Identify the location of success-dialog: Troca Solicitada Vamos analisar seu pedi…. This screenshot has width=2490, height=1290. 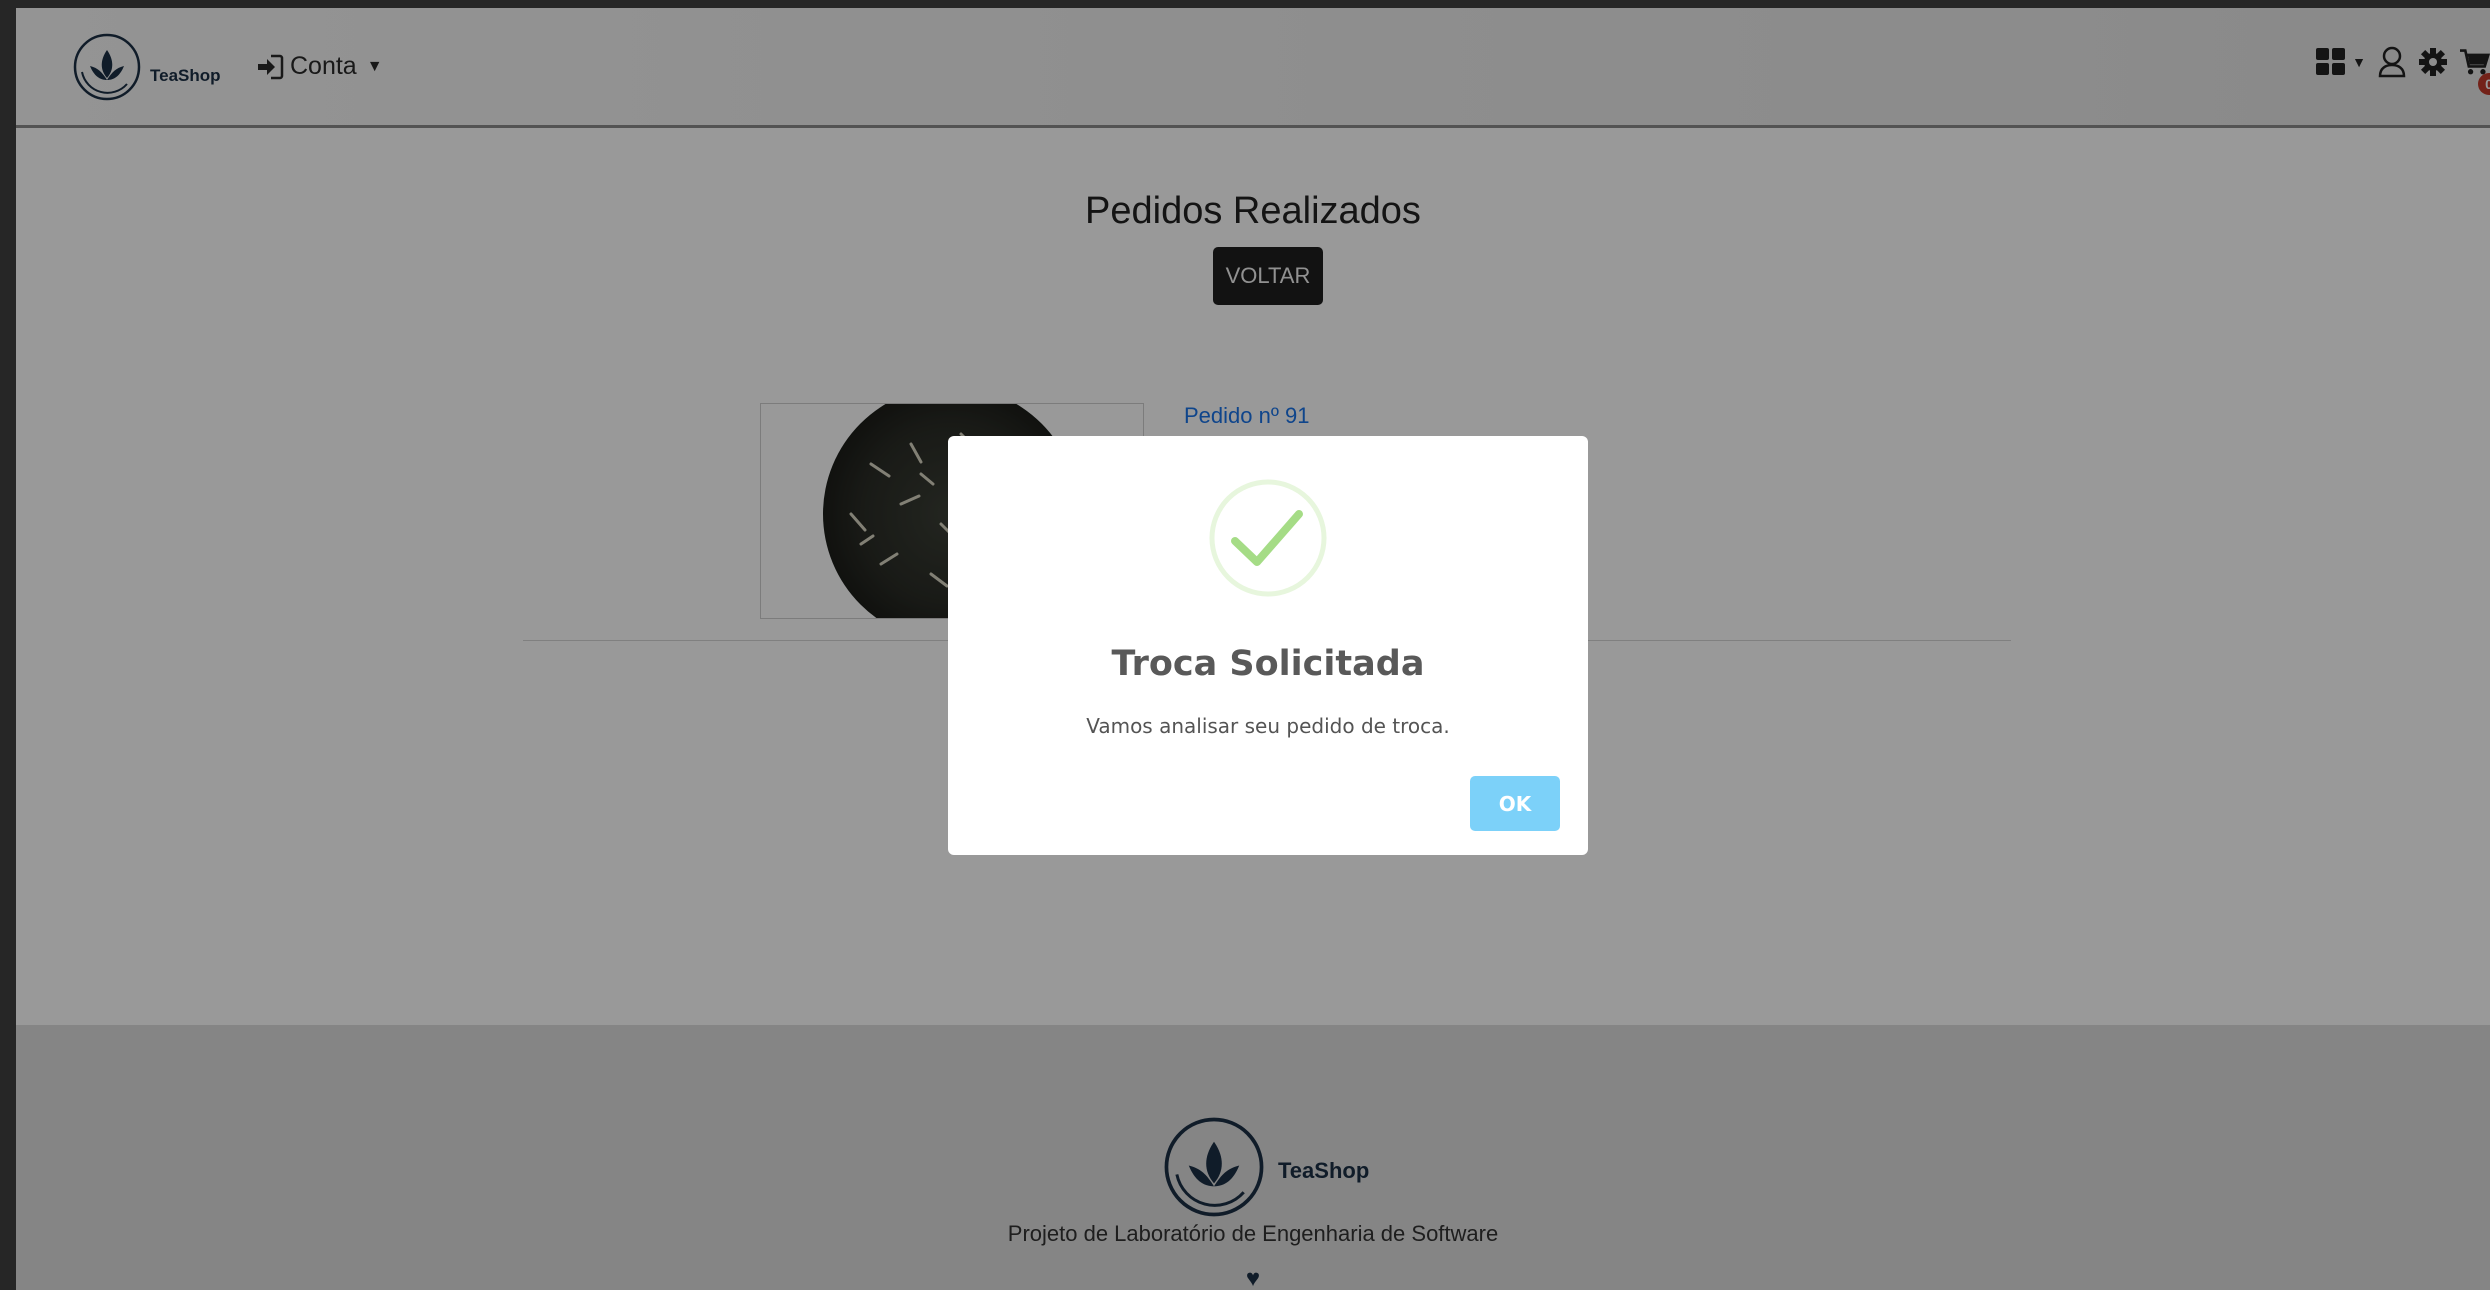
(1268, 645).